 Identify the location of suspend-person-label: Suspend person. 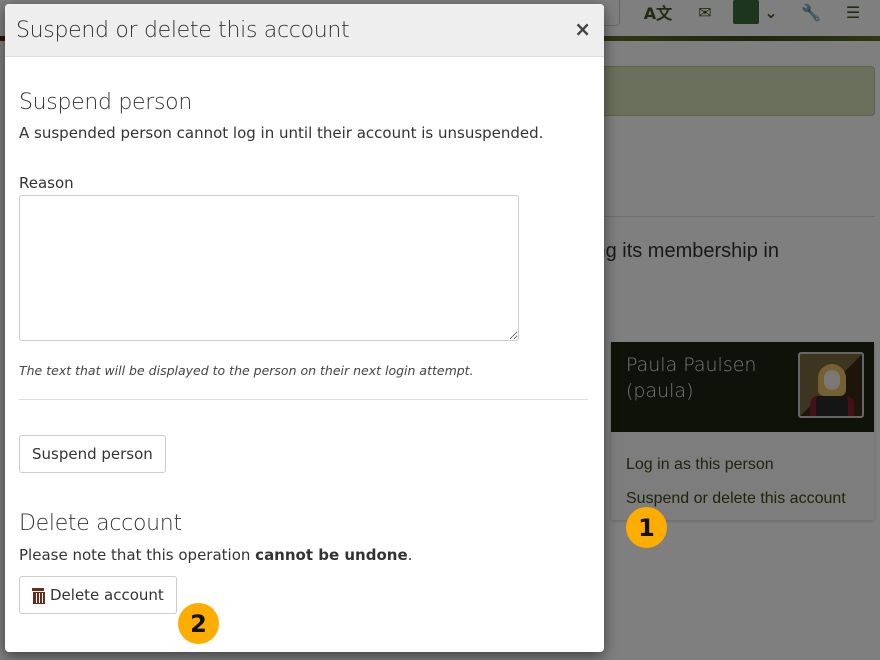
(92, 454).